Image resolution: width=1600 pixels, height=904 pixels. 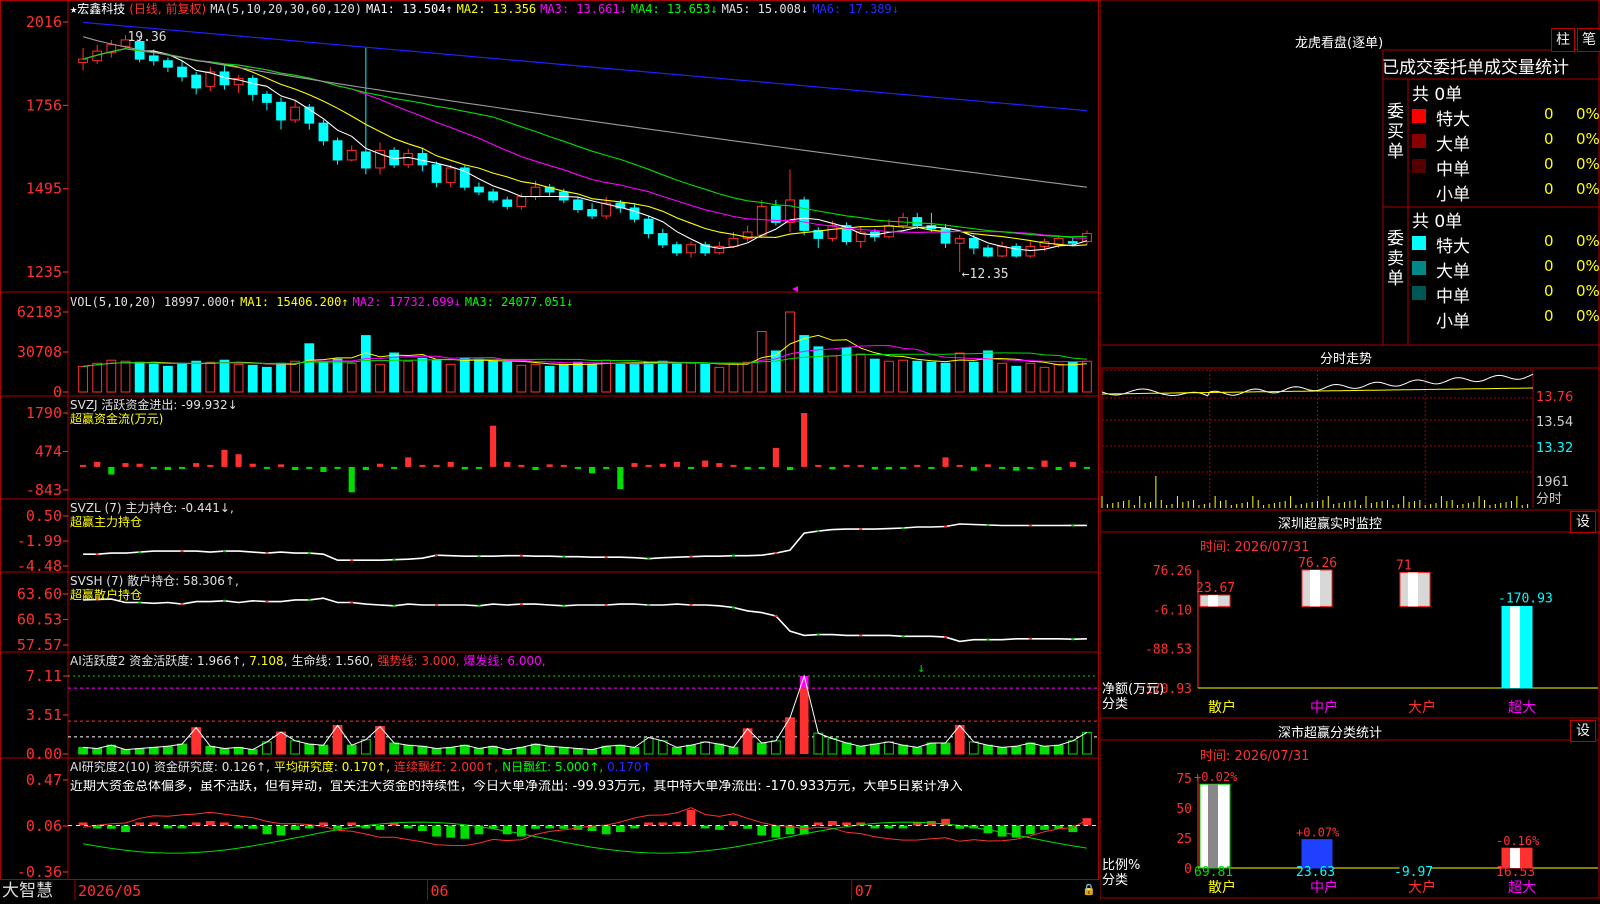 What do you see at coordinates (584, 147) in the screenshot?
I see `ma10-line` at bounding box center [584, 147].